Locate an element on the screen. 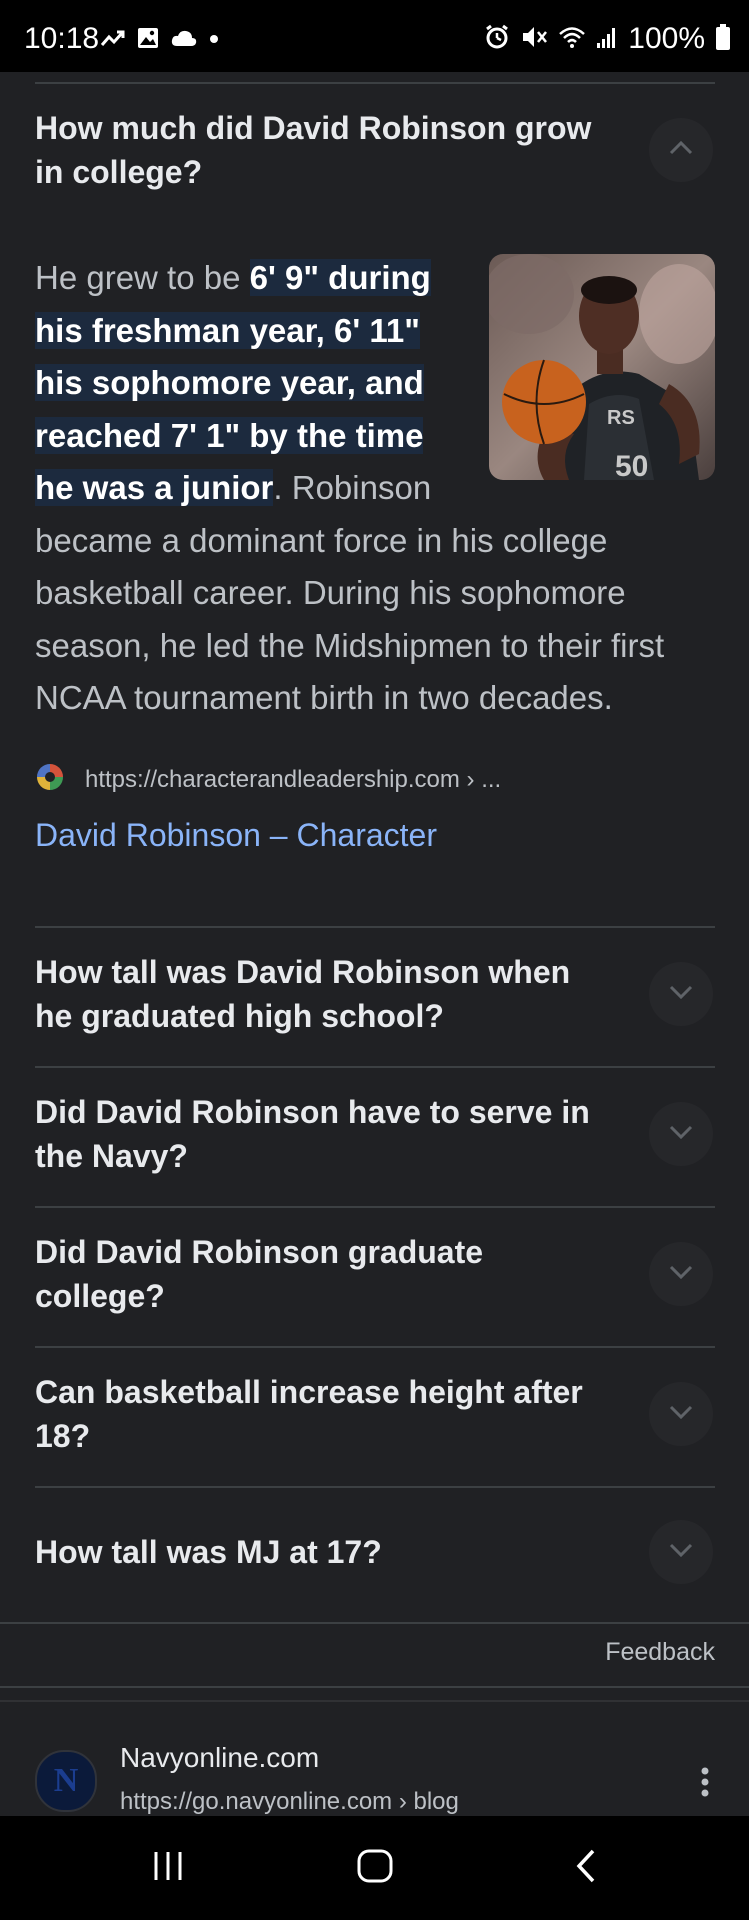  more-options-button is located at coordinates (705, 1784).